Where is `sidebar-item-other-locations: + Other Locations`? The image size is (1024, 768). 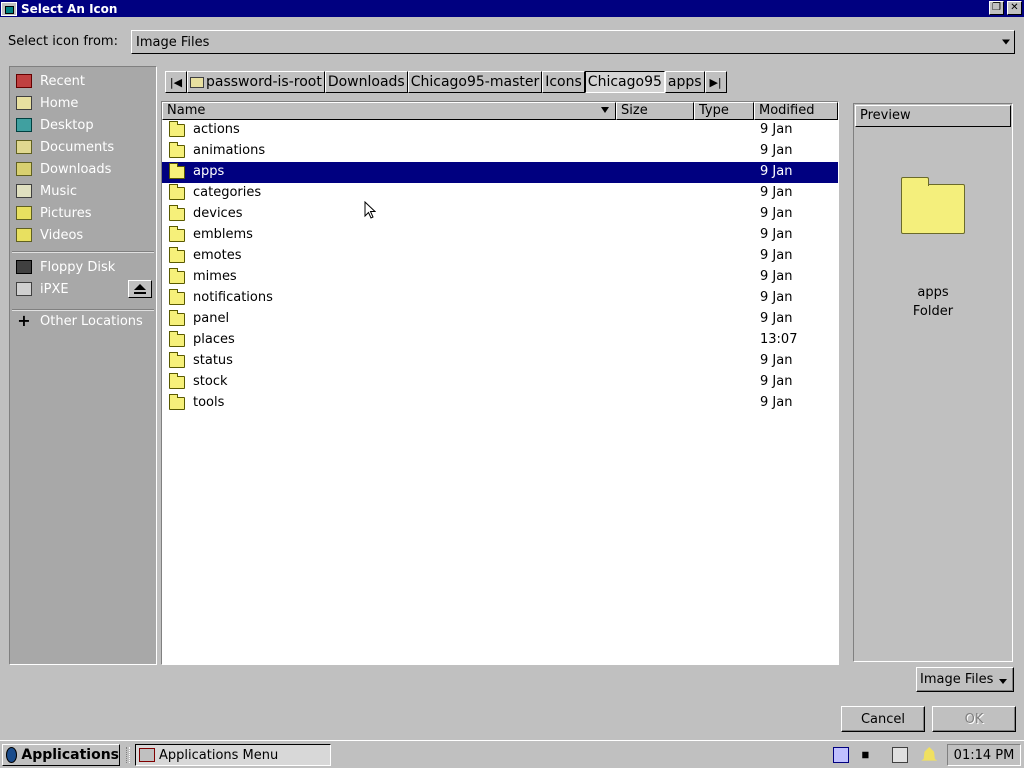 sidebar-item-other-locations: + Other Locations is located at coordinates (83, 321).